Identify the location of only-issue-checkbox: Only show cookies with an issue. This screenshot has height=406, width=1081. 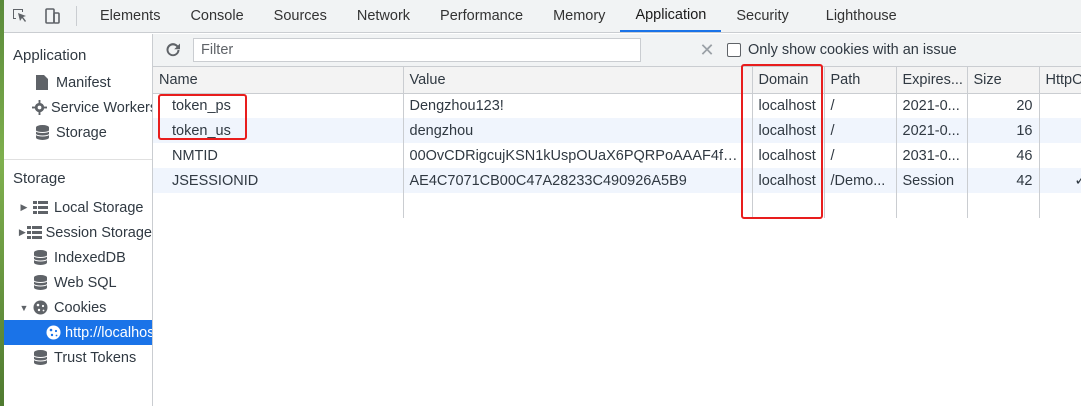
(842, 50).